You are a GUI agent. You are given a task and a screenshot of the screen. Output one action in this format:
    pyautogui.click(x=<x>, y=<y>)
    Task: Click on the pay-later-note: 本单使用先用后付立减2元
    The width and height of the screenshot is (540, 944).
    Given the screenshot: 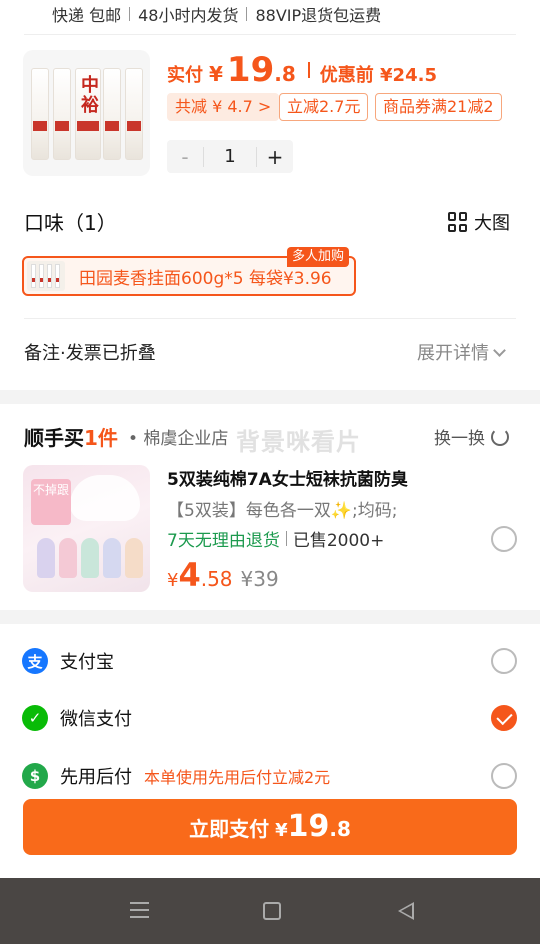 What is the action you would take?
    pyautogui.click(x=237, y=777)
    